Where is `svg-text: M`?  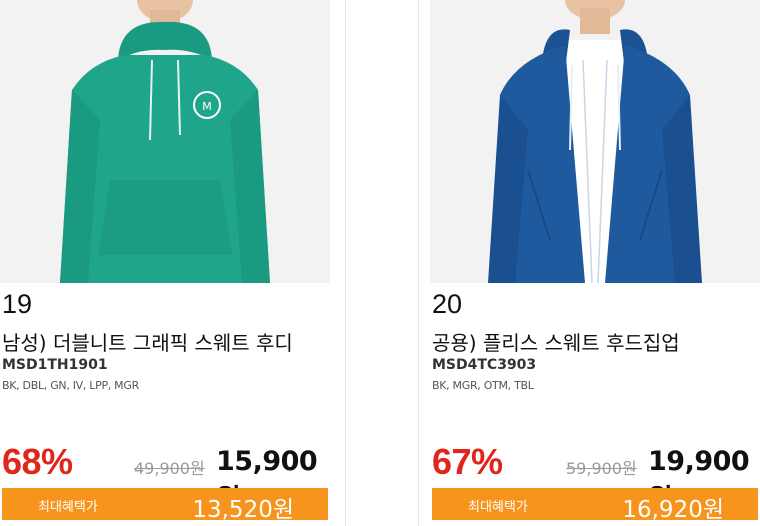
svg-text: M is located at coordinates (207, 106).